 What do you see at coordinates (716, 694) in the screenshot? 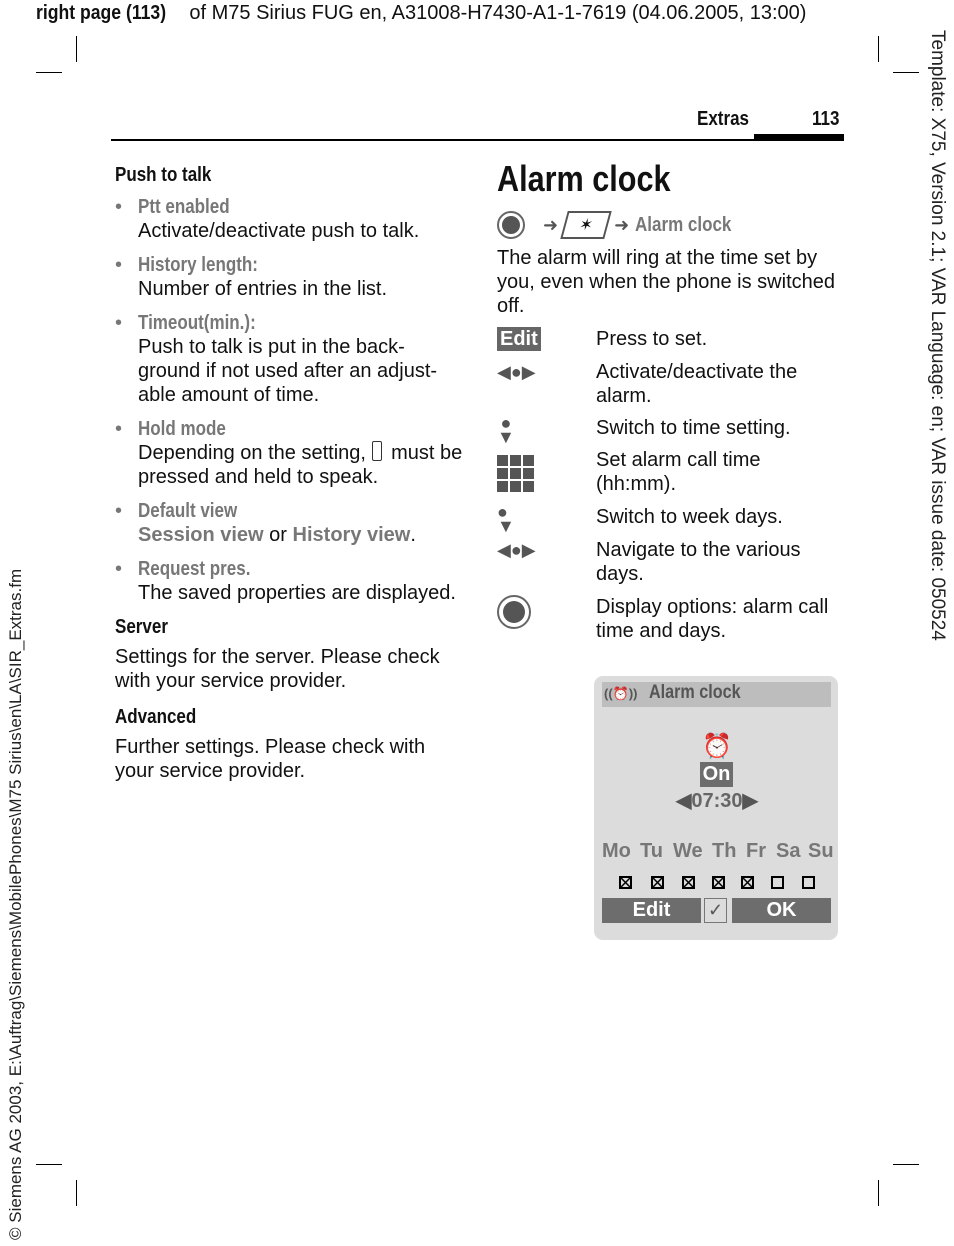
I see `display-title-bar: ((⏰)) Alarm clock` at bounding box center [716, 694].